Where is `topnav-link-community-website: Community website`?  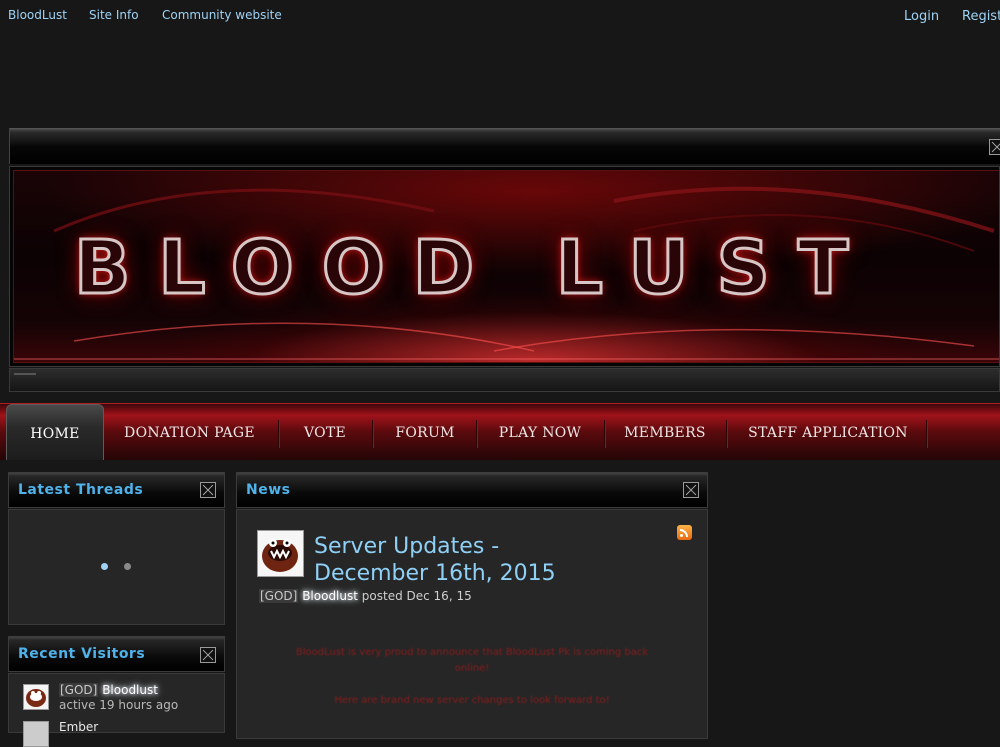
topnav-link-community-website: Community website is located at coordinates (222, 15).